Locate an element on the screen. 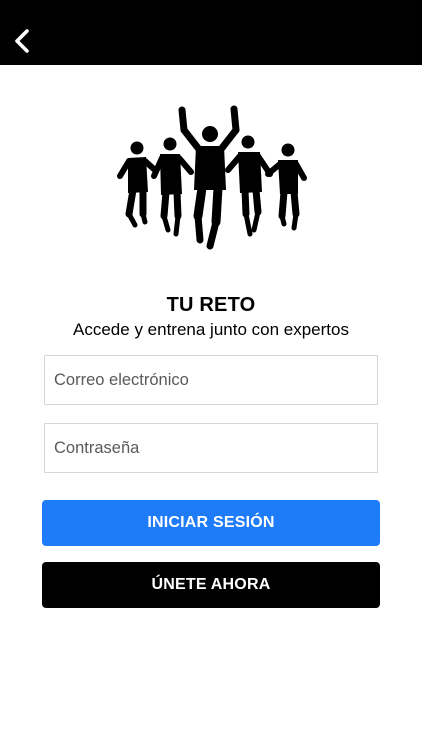 The height and width of the screenshot is (750, 422). back-button is located at coordinates (22, 41).